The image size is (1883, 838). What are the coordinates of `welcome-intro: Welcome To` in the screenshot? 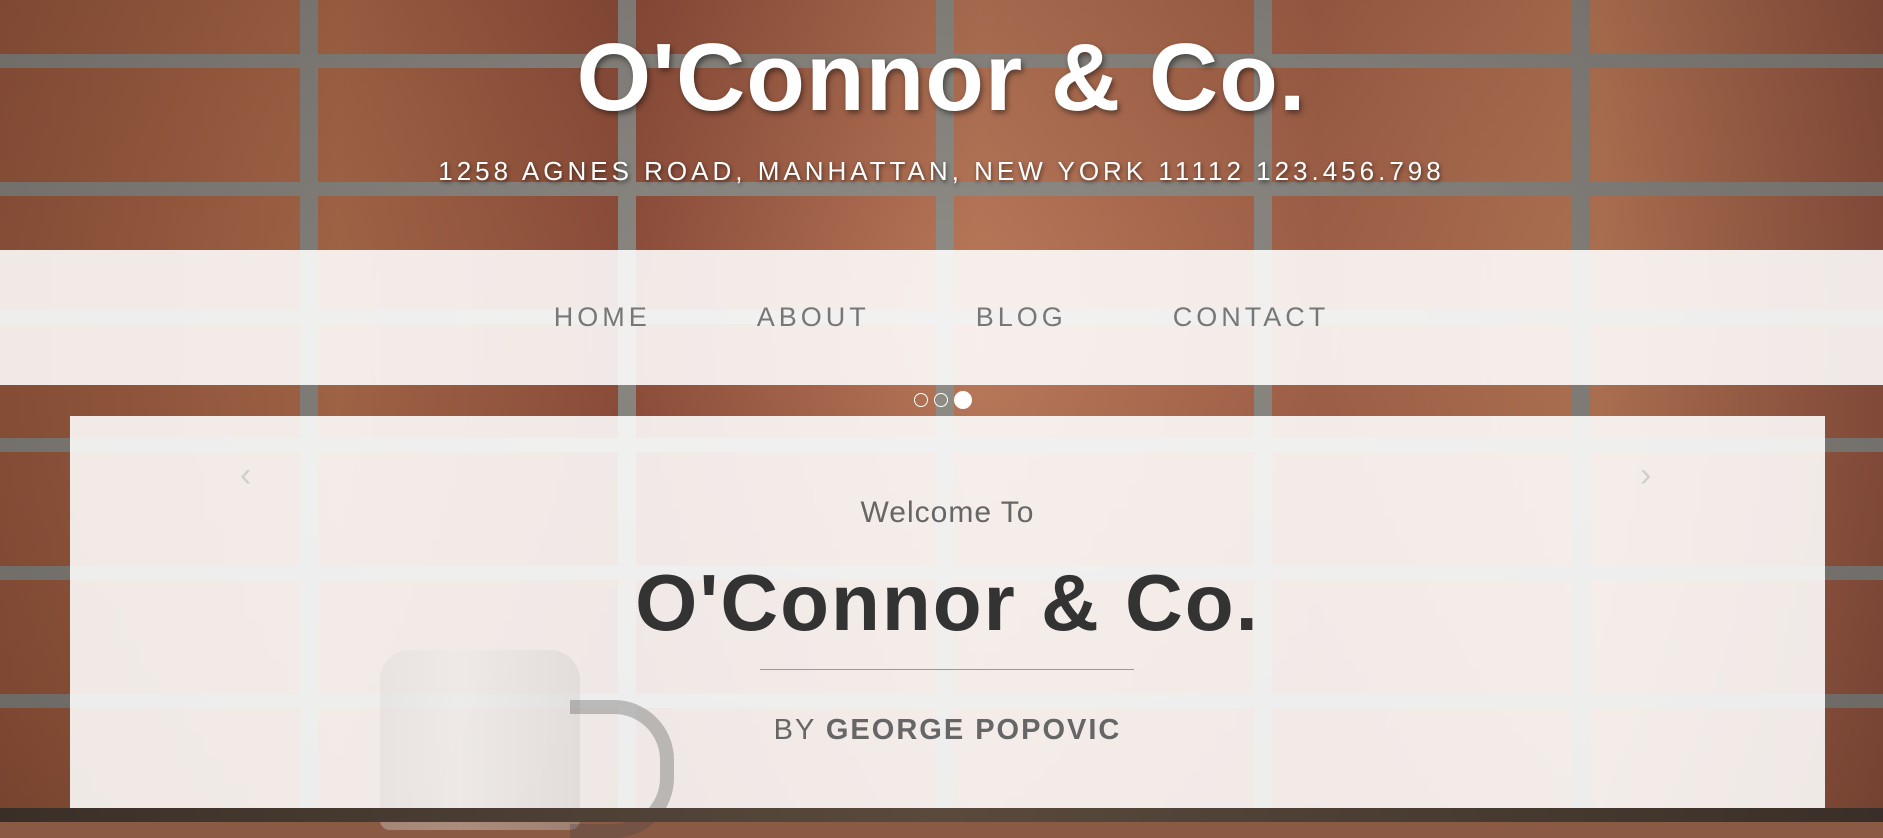 It's located at (947, 512).